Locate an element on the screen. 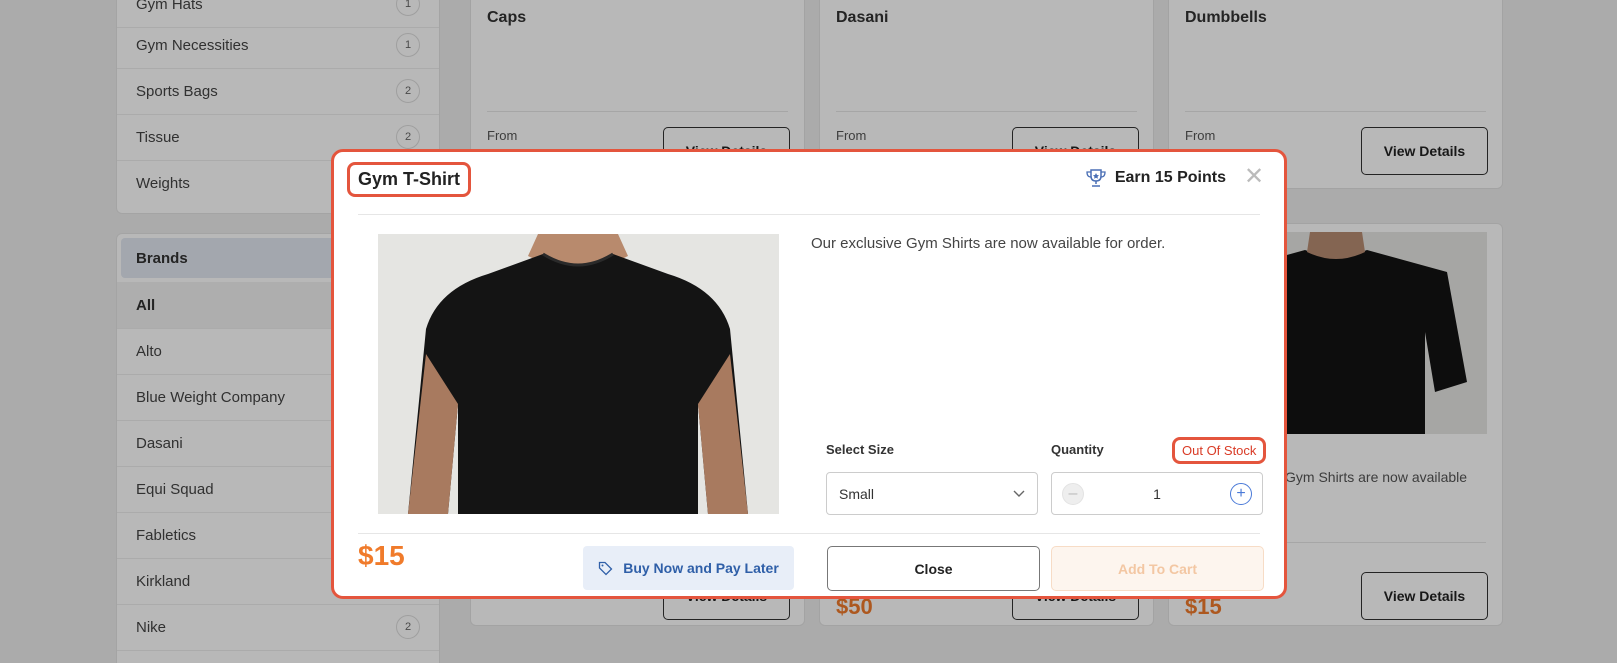 Image resolution: width=1617 pixels, height=663 pixels. modal-title: Gym T-Shirt is located at coordinates (409, 179).